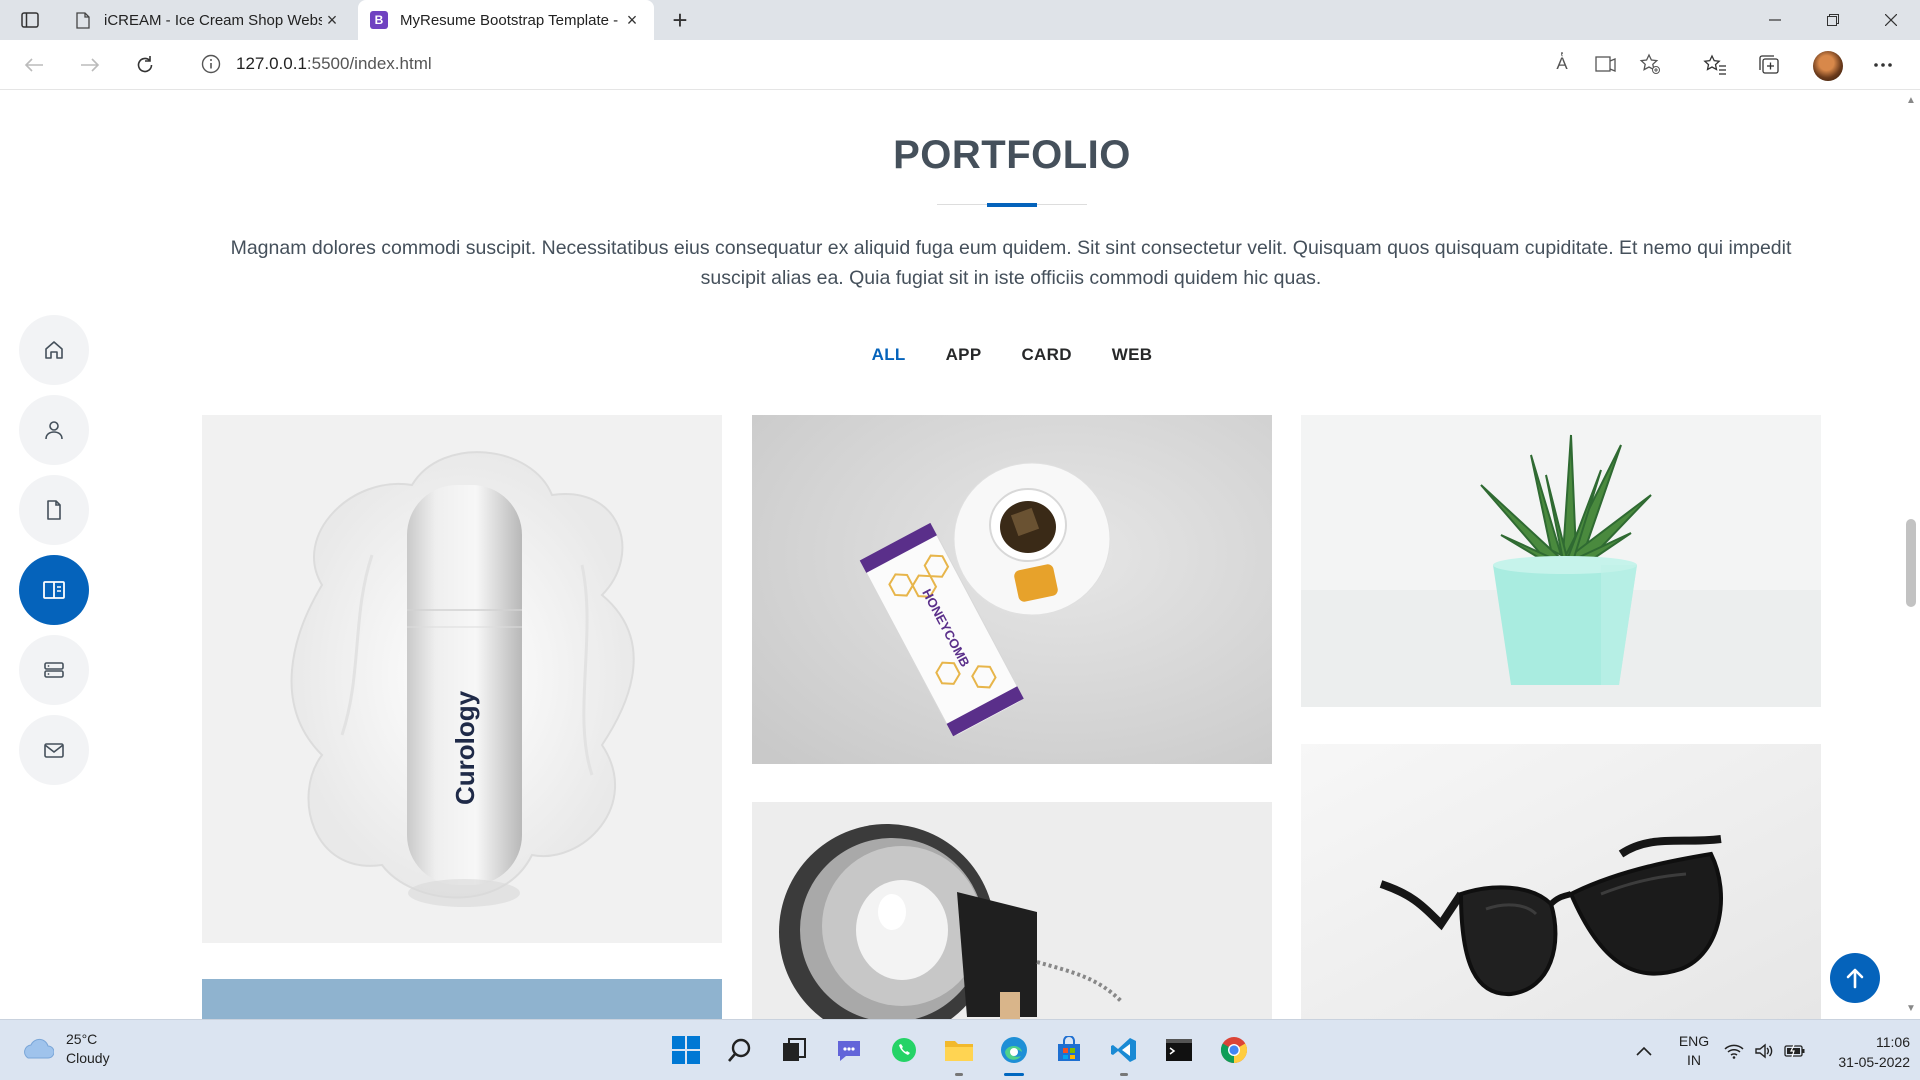 This screenshot has width=1920, height=1080. Describe the element at coordinates (213, 20) in the screenshot. I see `tab-title: iCREAM - Ice Cream Shop Websi` at that location.